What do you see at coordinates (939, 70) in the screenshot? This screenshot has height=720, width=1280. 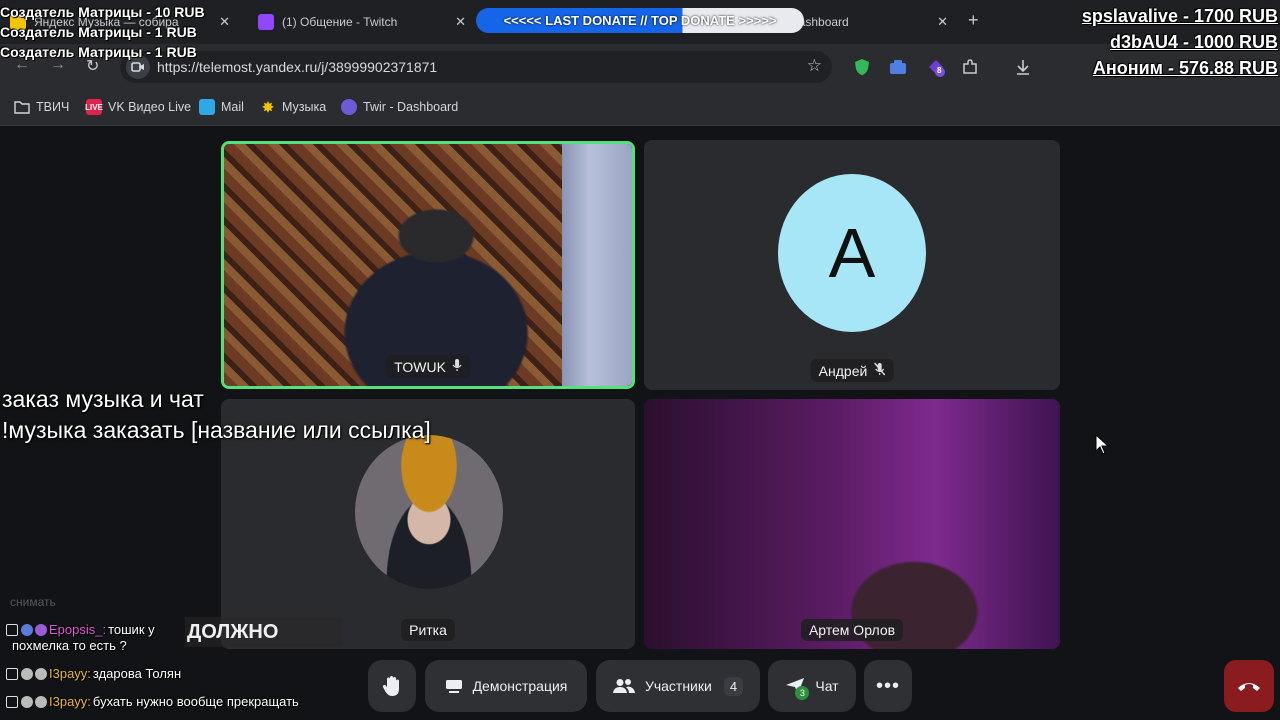 I see `extension-badge: 8` at bounding box center [939, 70].